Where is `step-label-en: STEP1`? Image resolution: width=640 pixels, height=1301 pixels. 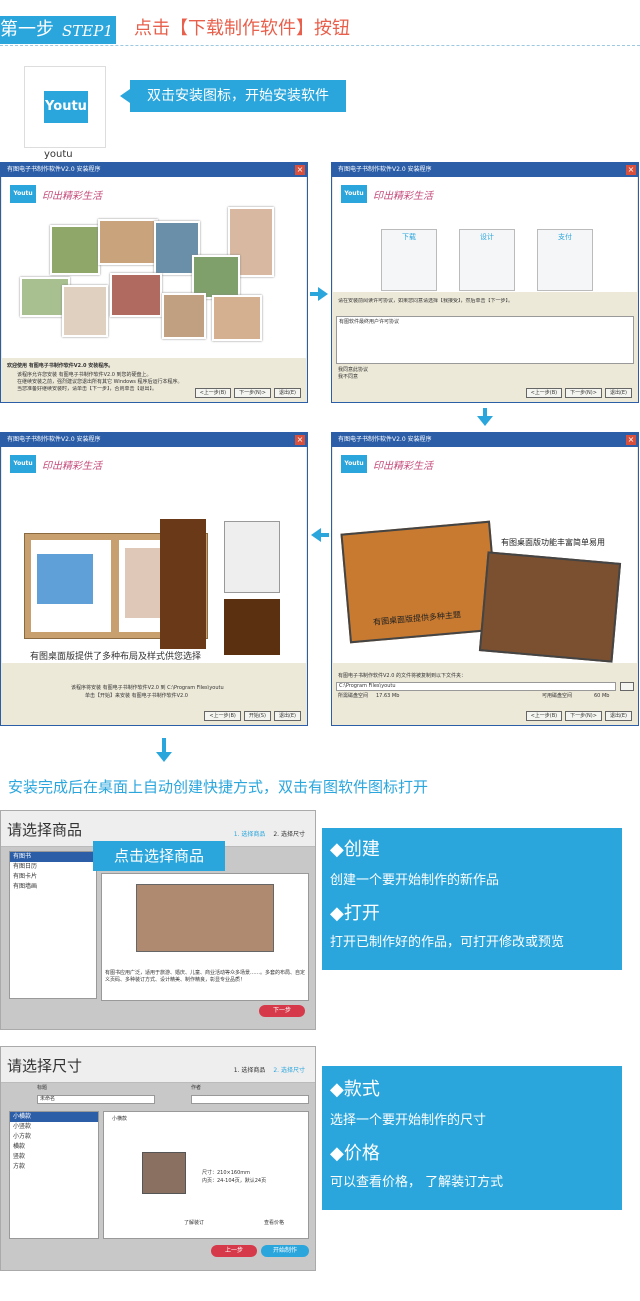 step-label-en: STEP1 is located at coordinates (87, 31).